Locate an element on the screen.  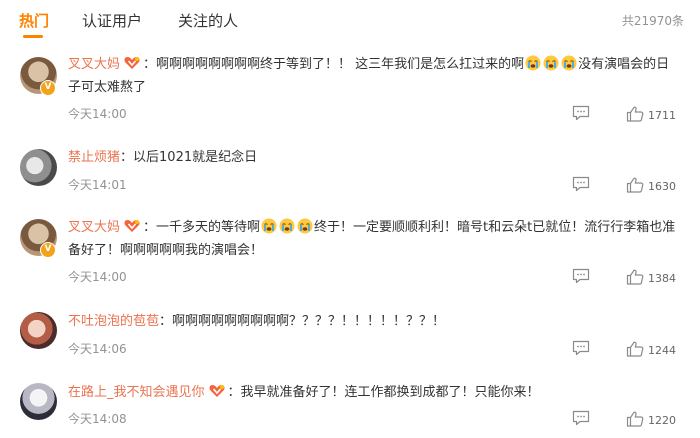
comment-text: 禁止烦猪：以后1021就是纪念日 is located at coordinates (375, 157).